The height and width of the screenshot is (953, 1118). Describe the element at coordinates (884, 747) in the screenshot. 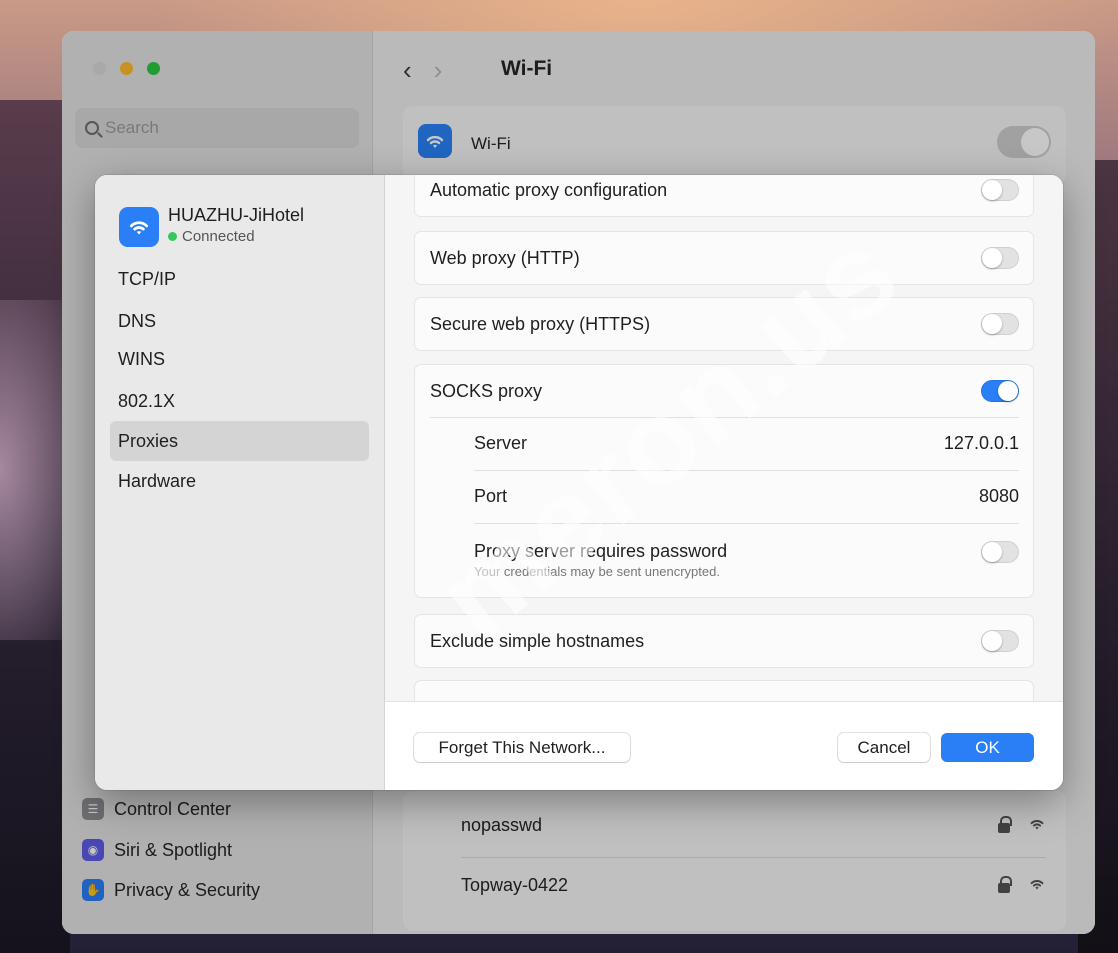

I see `cancel-button: Cancel` at that location.